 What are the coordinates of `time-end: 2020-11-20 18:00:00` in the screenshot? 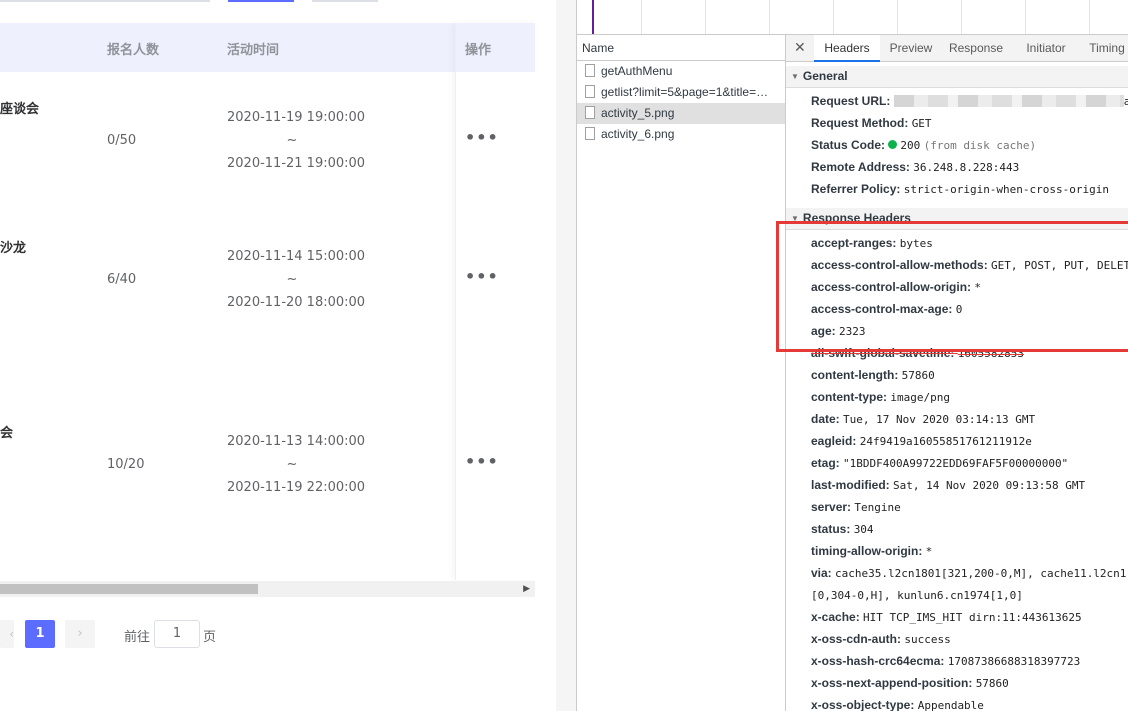 It's located at (296, 302).